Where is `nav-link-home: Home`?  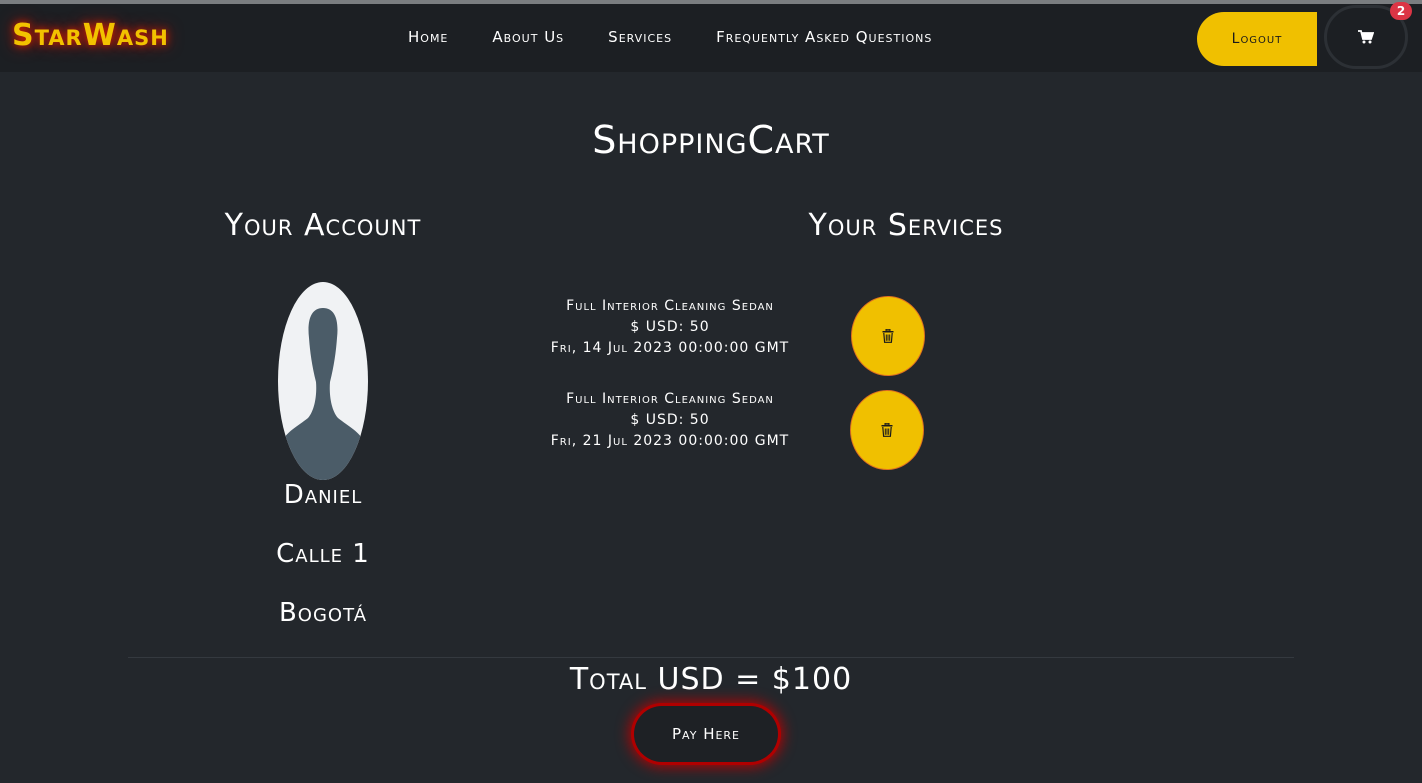 nav-link-home: Home is located at coordinates (428, 37).